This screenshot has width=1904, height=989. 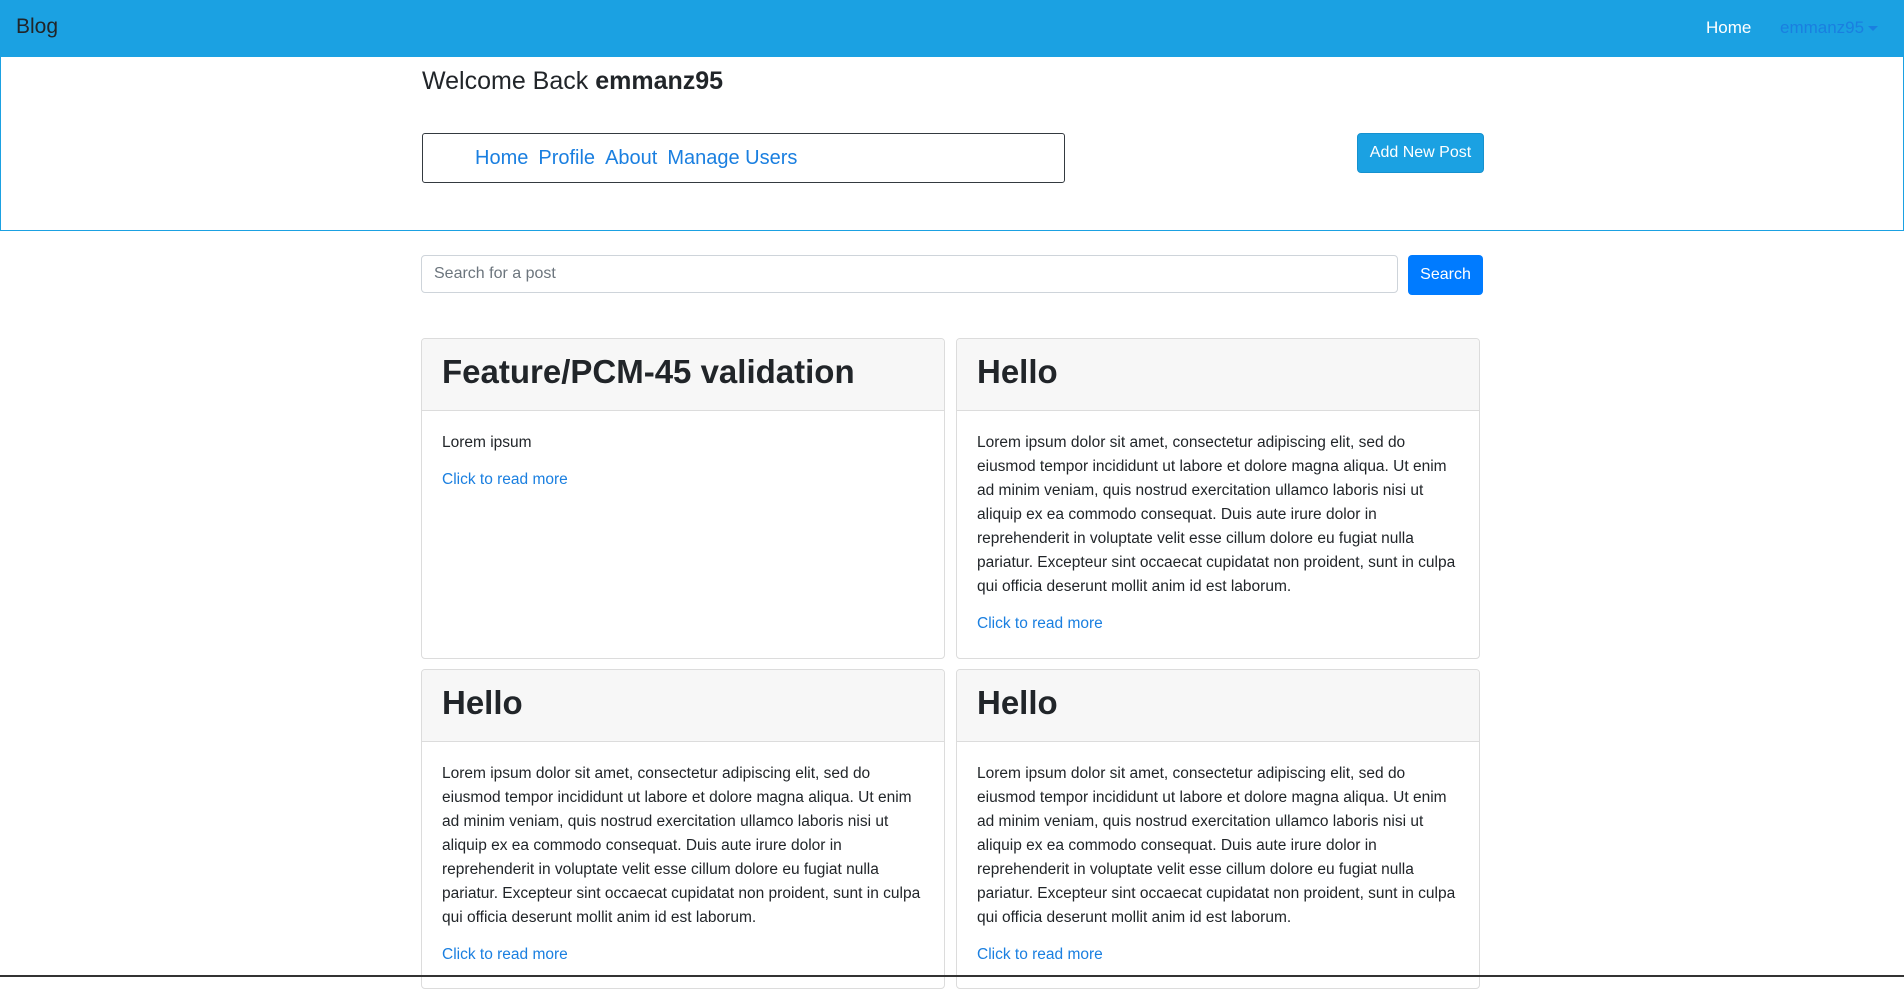 I want to click on caret-down-icon, so click(x=1873, y=28).